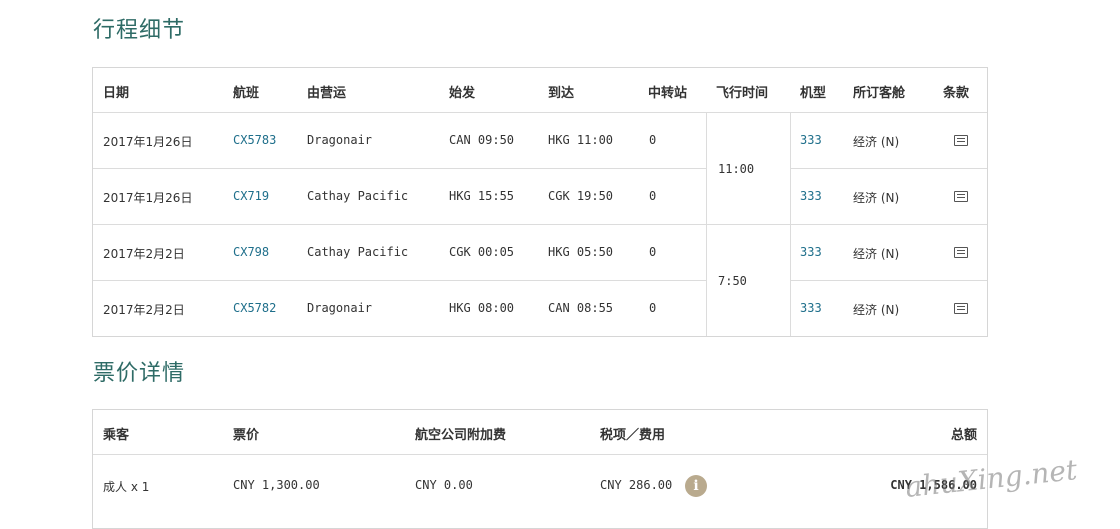 Image resolution: width=1120 pixels, height=529 pixels. Describe the element at coordinates (888, 168) in the screenshot. I see `row-divider-1b` at that location.